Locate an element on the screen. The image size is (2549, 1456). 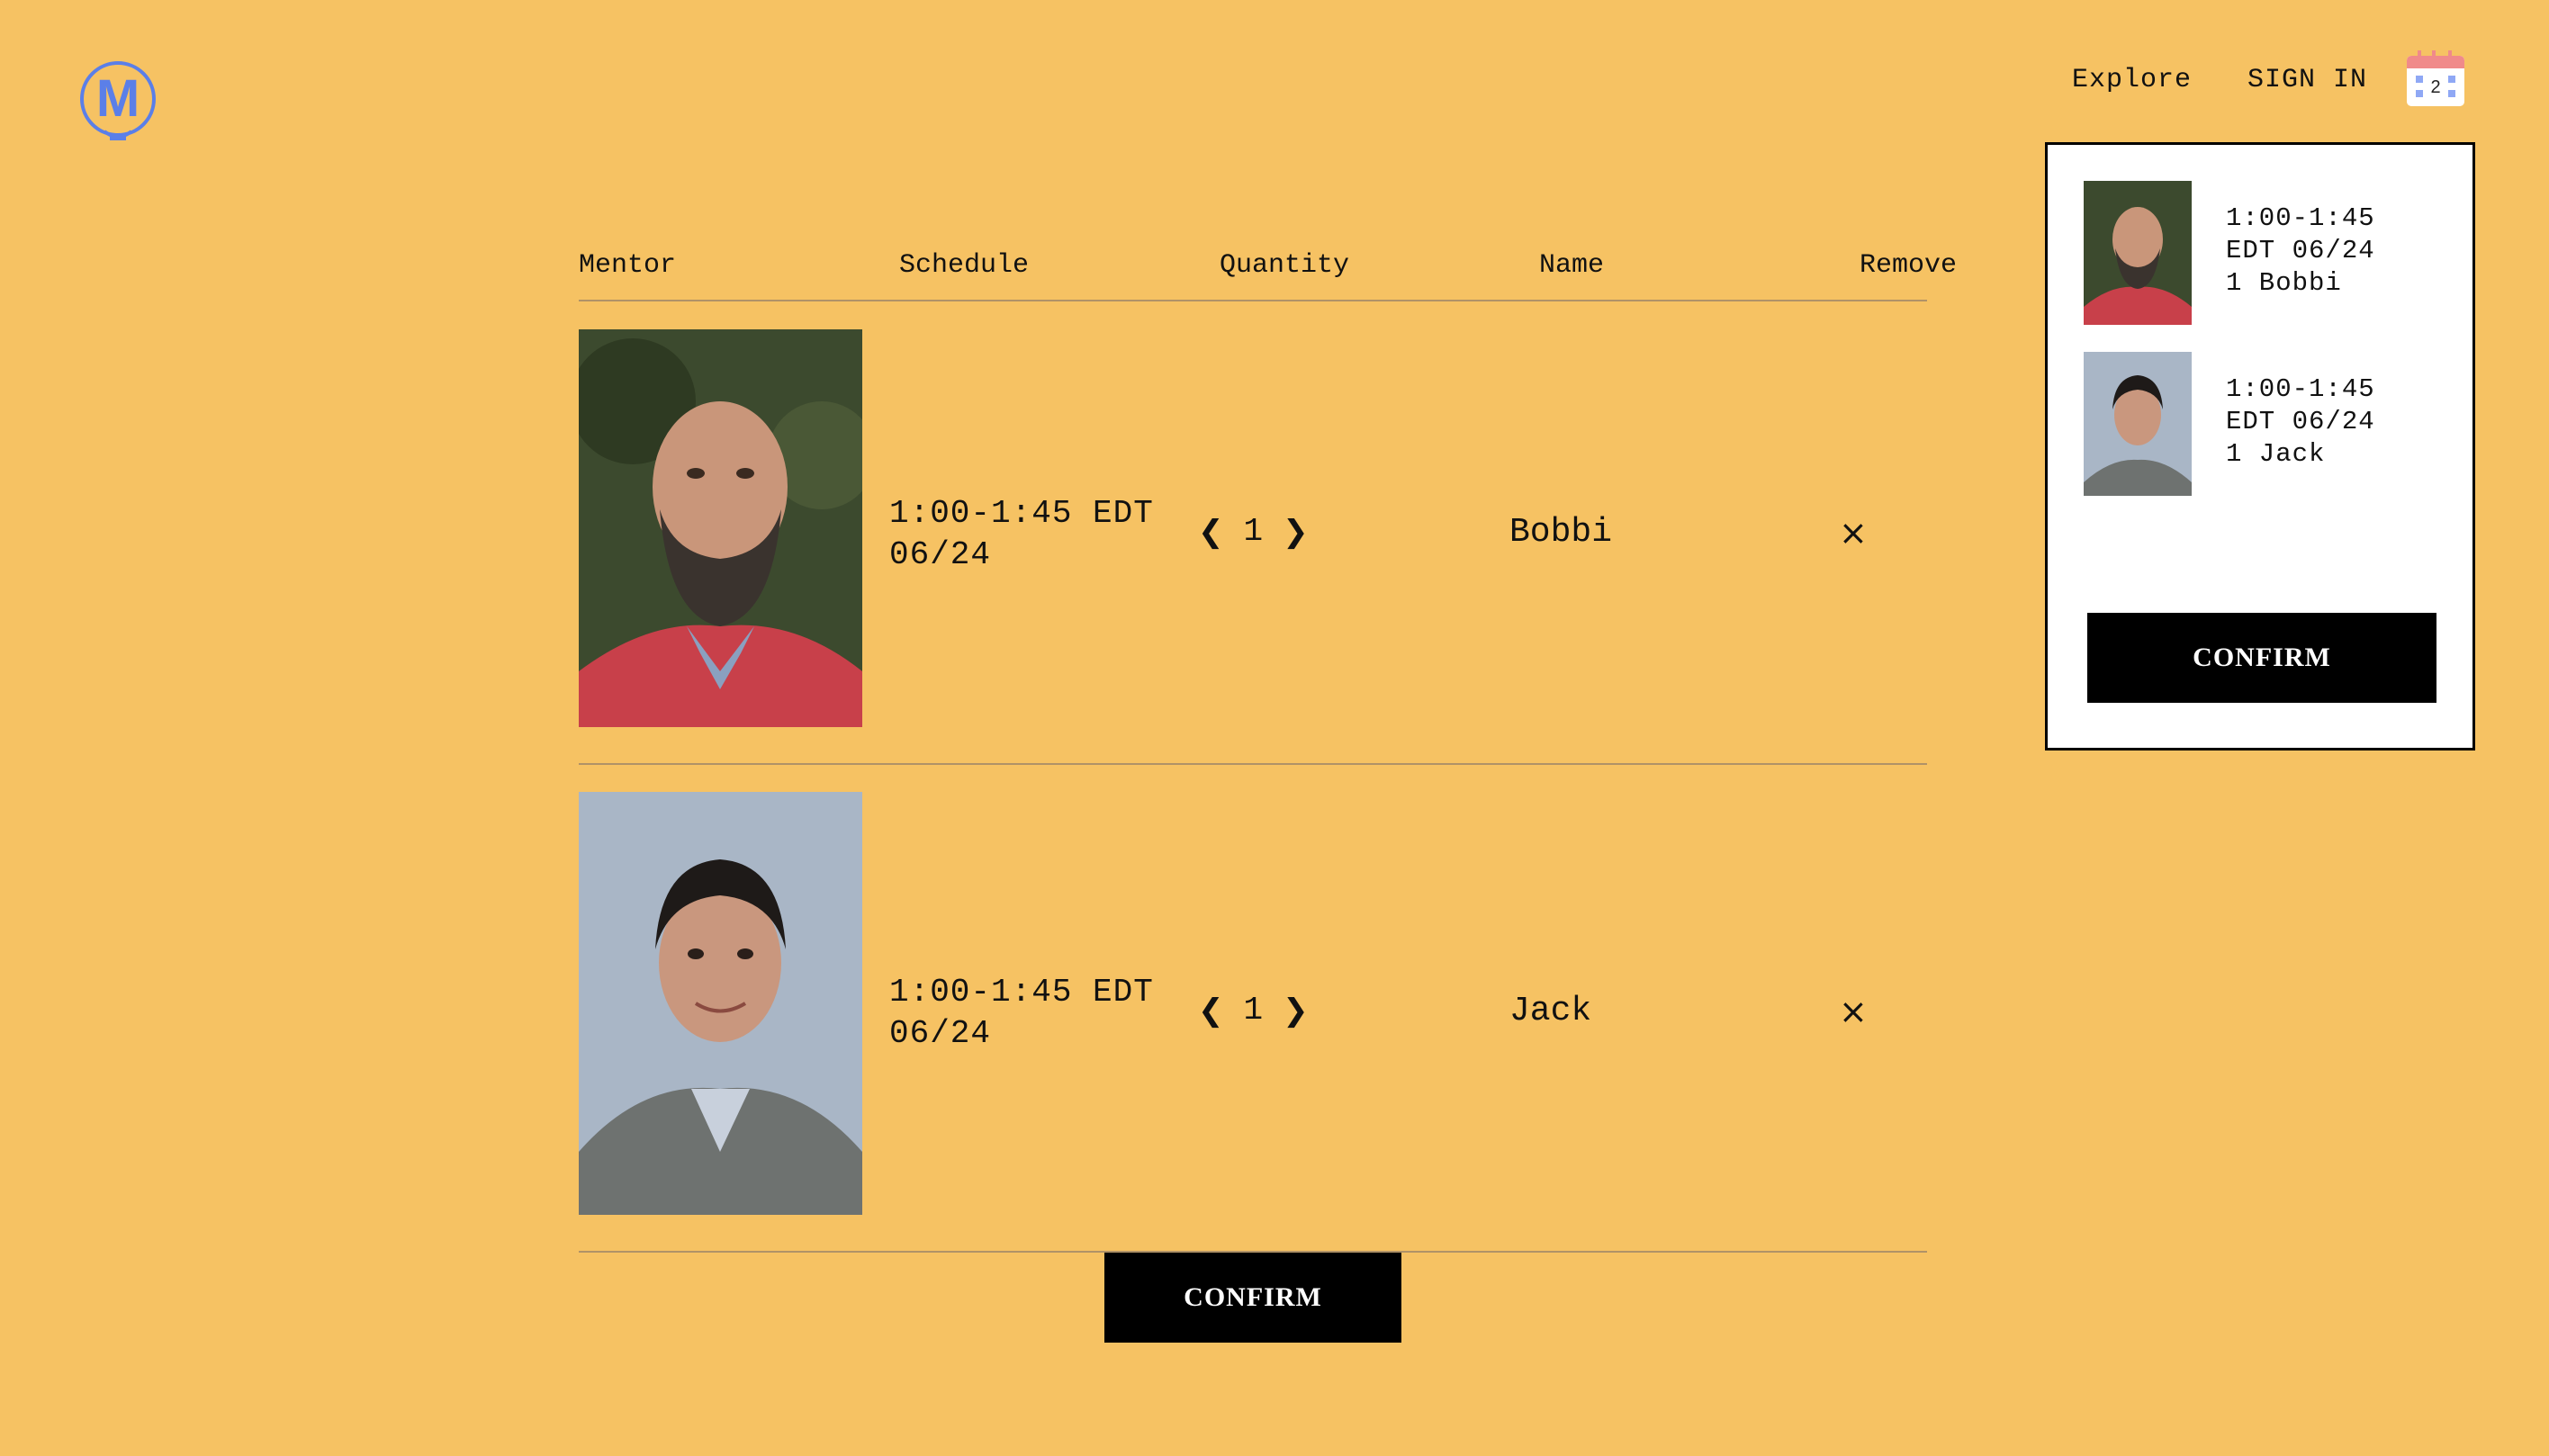
cart-count-badge: 2 is located at coordinates (2435, 87).